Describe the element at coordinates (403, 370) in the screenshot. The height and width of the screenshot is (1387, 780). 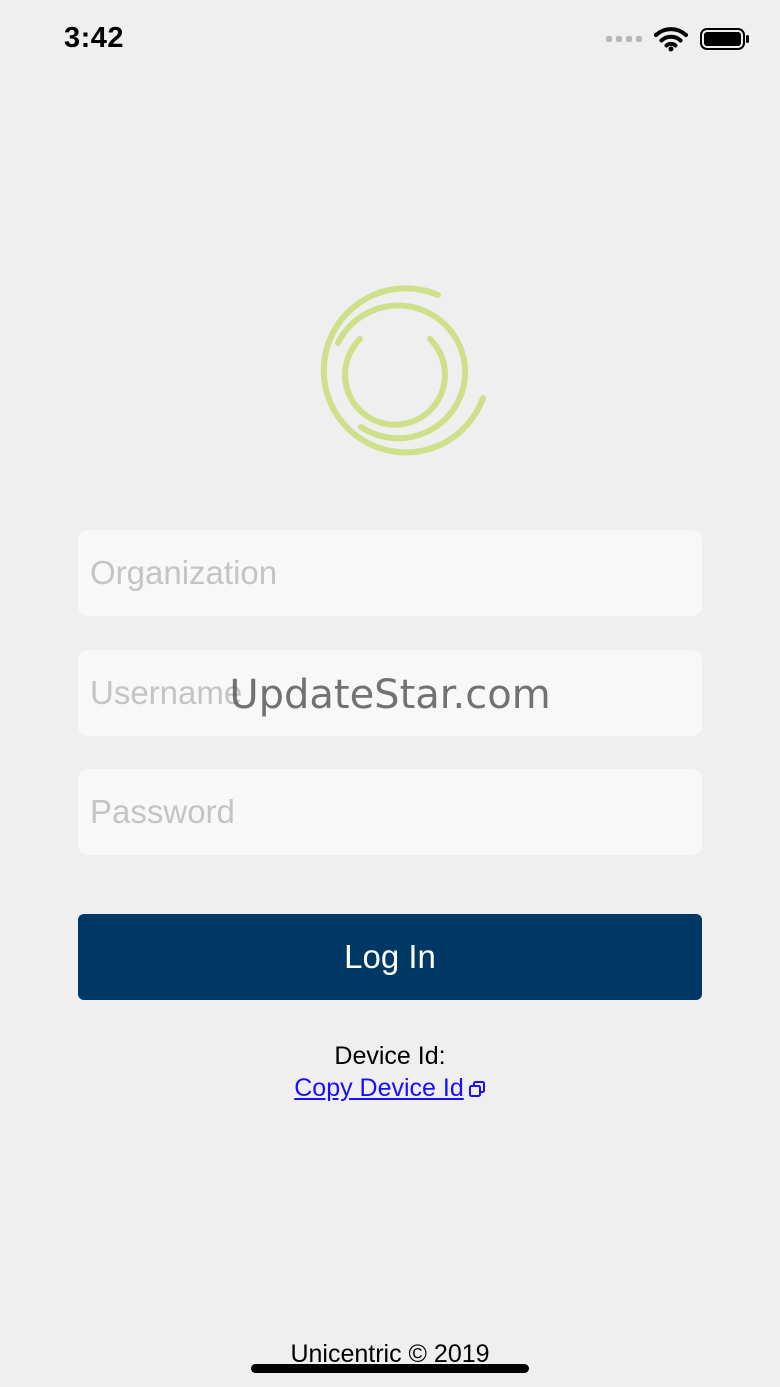
I see `unicentric-logo` at that location.